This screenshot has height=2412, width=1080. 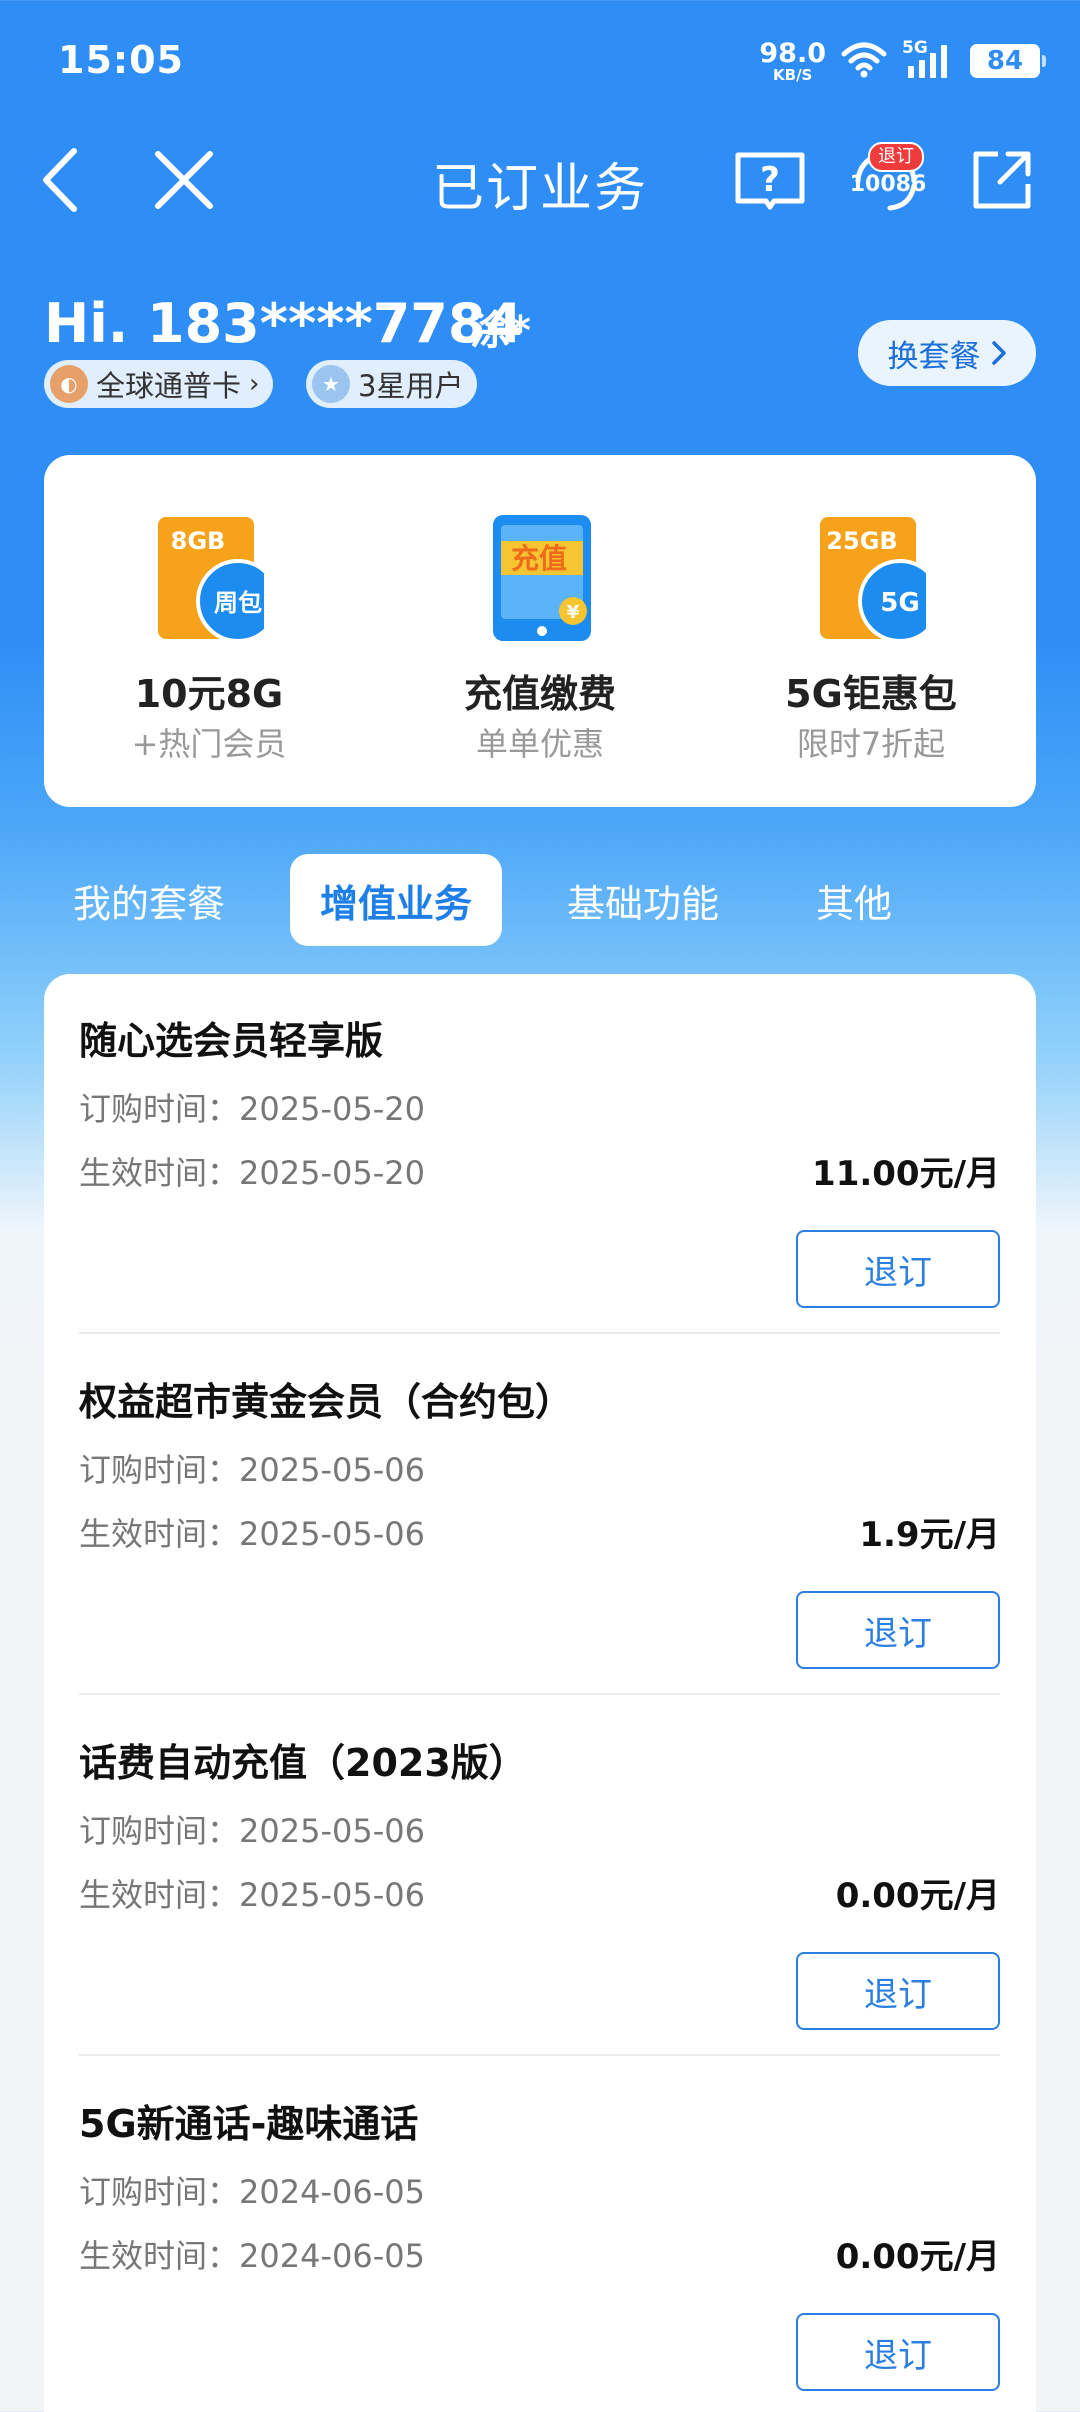 I want to click on service-tabs: 我的套餐 增值业务 基础功能 其他, so click(x=540, y=900).